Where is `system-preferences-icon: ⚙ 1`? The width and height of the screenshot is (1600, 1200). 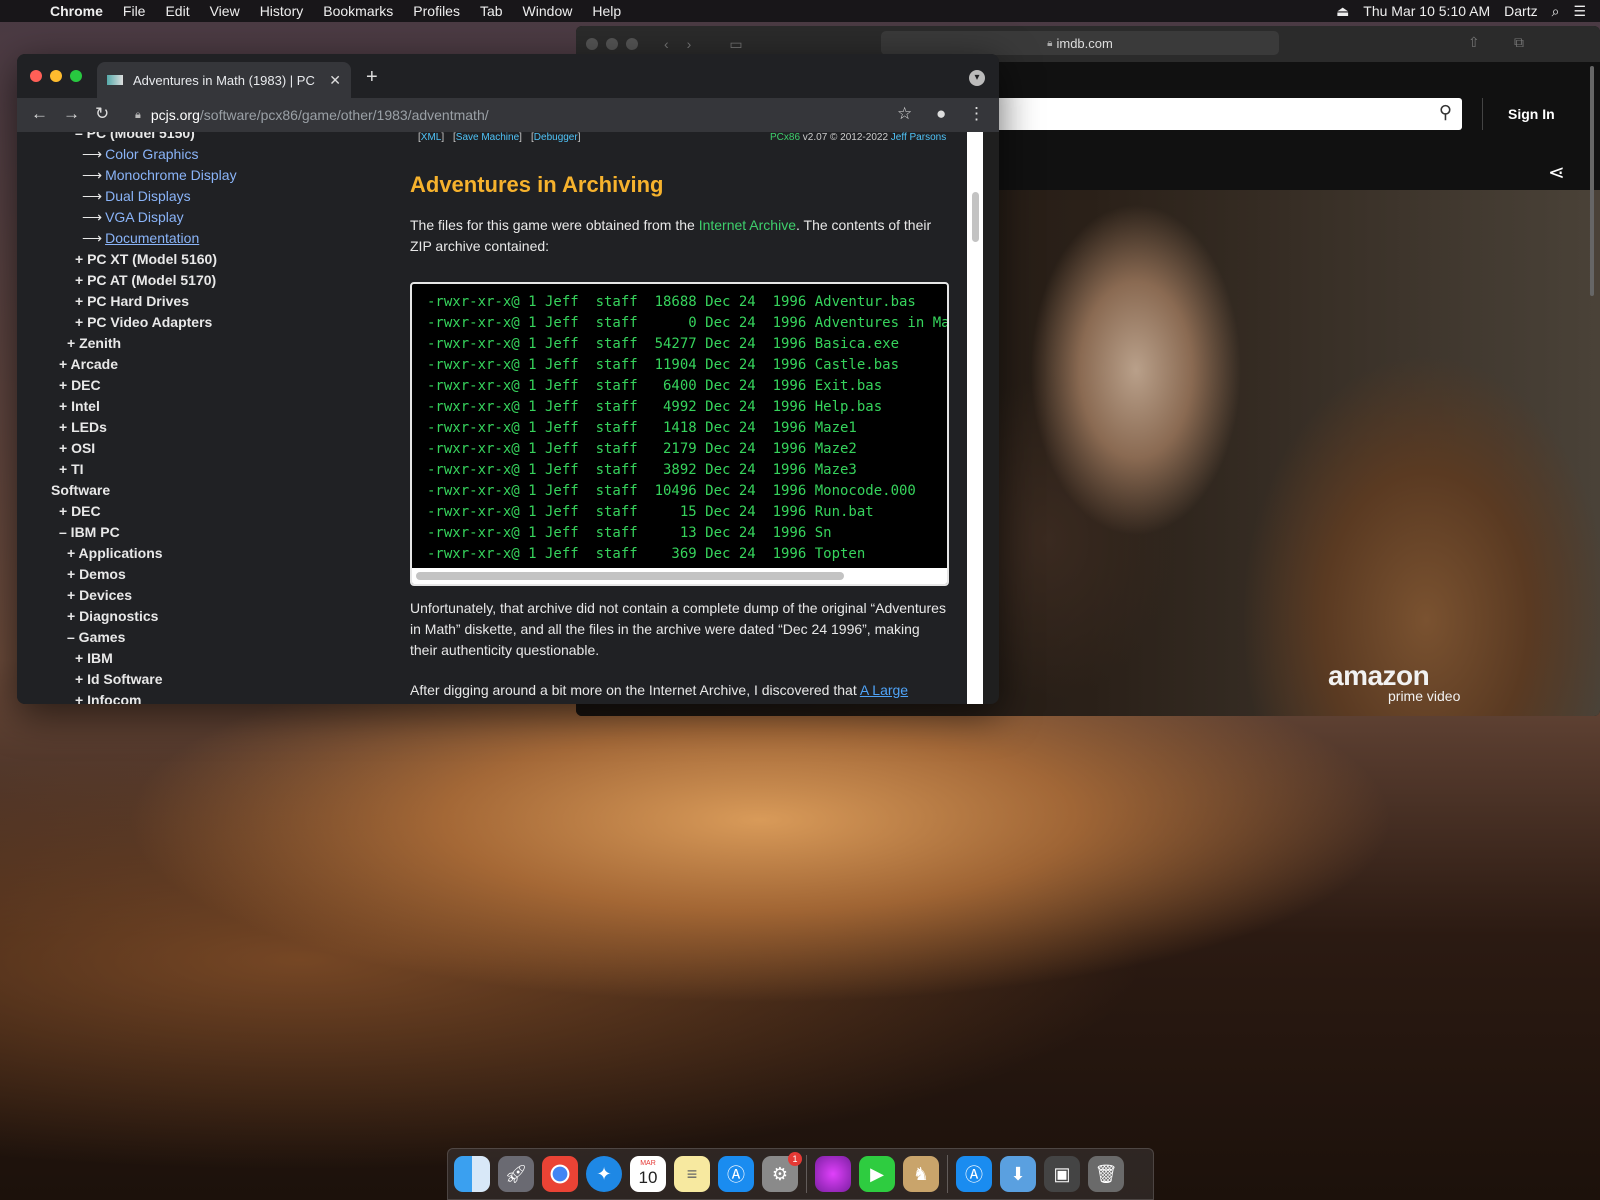 system-preferences-icon: ⚙ 1 is located at coordinates (782, 1172).